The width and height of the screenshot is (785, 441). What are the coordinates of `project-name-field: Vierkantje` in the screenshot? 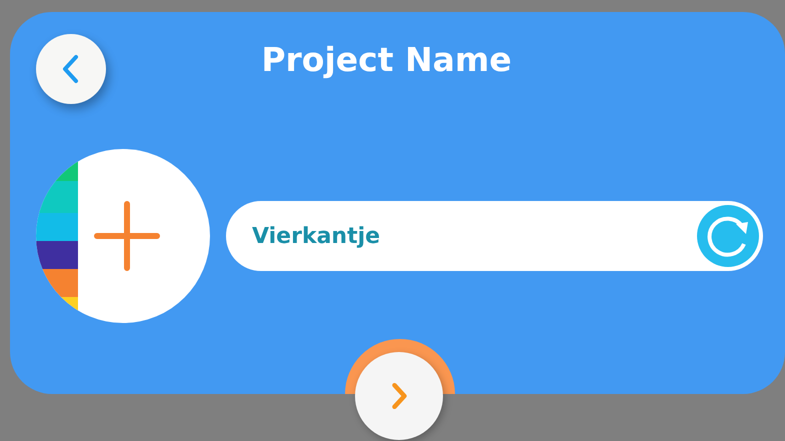 It's located at (494, 236).